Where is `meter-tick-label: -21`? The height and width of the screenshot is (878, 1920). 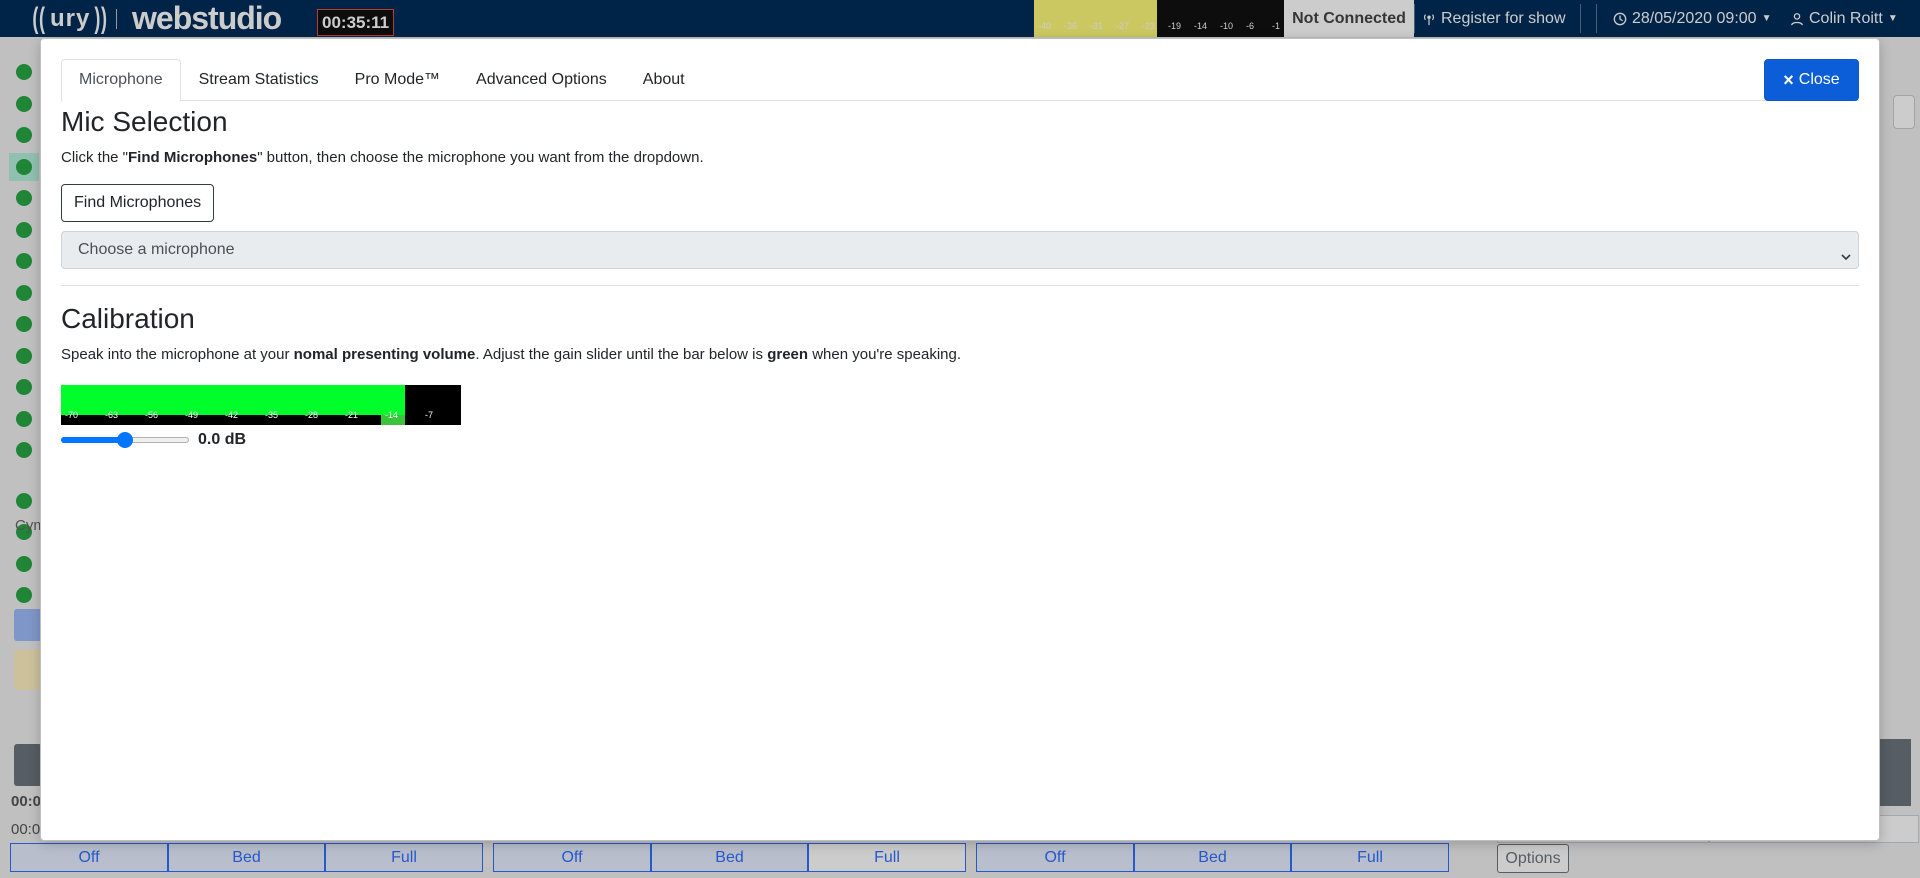 meter-tick-label: -21 is located at coordinates (352, 415).